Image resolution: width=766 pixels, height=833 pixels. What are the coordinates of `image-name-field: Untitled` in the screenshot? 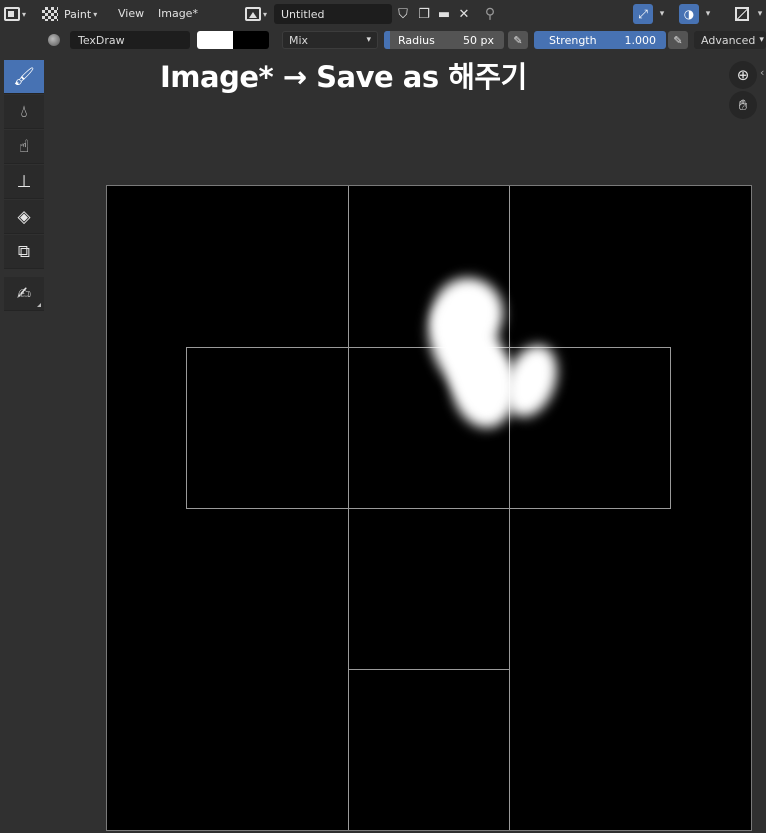 It's located at (333, 14).